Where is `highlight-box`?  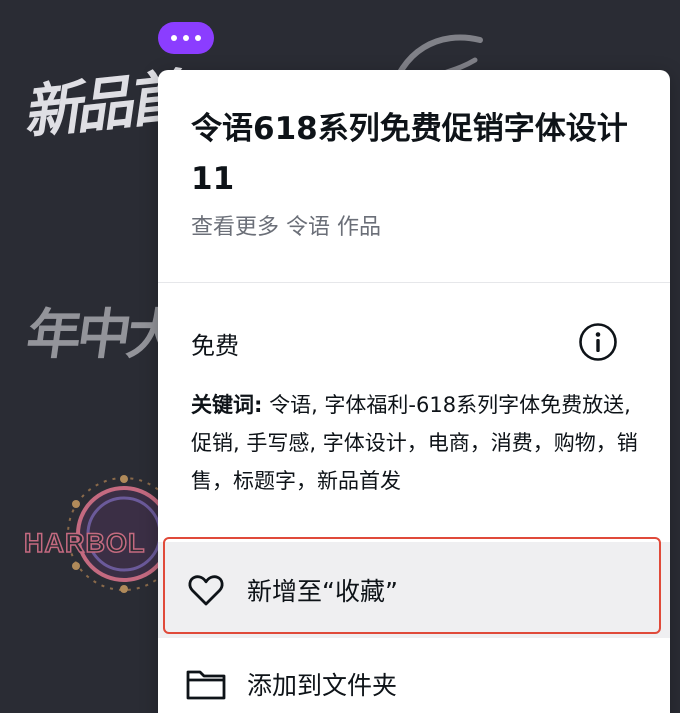
highlight-box is located at coordinates (412, 585).